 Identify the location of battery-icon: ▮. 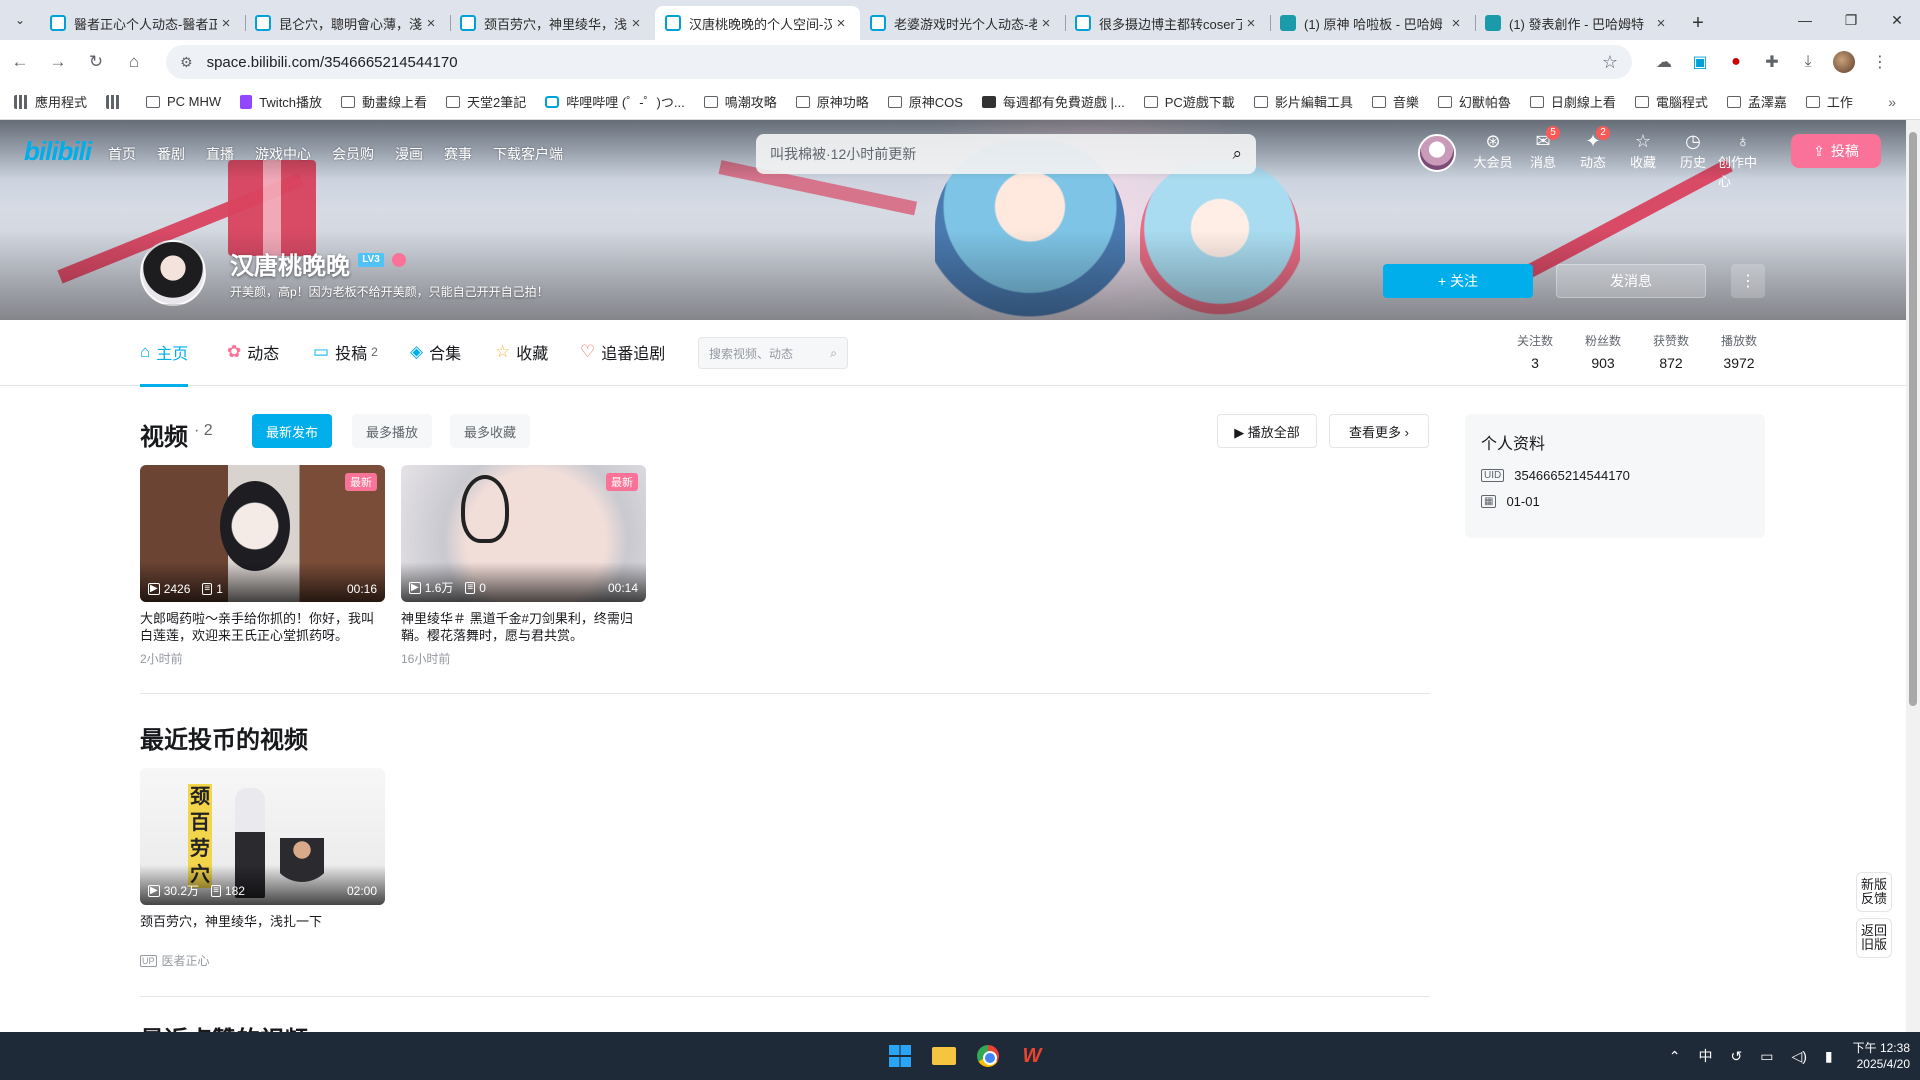
(1829, 1056).